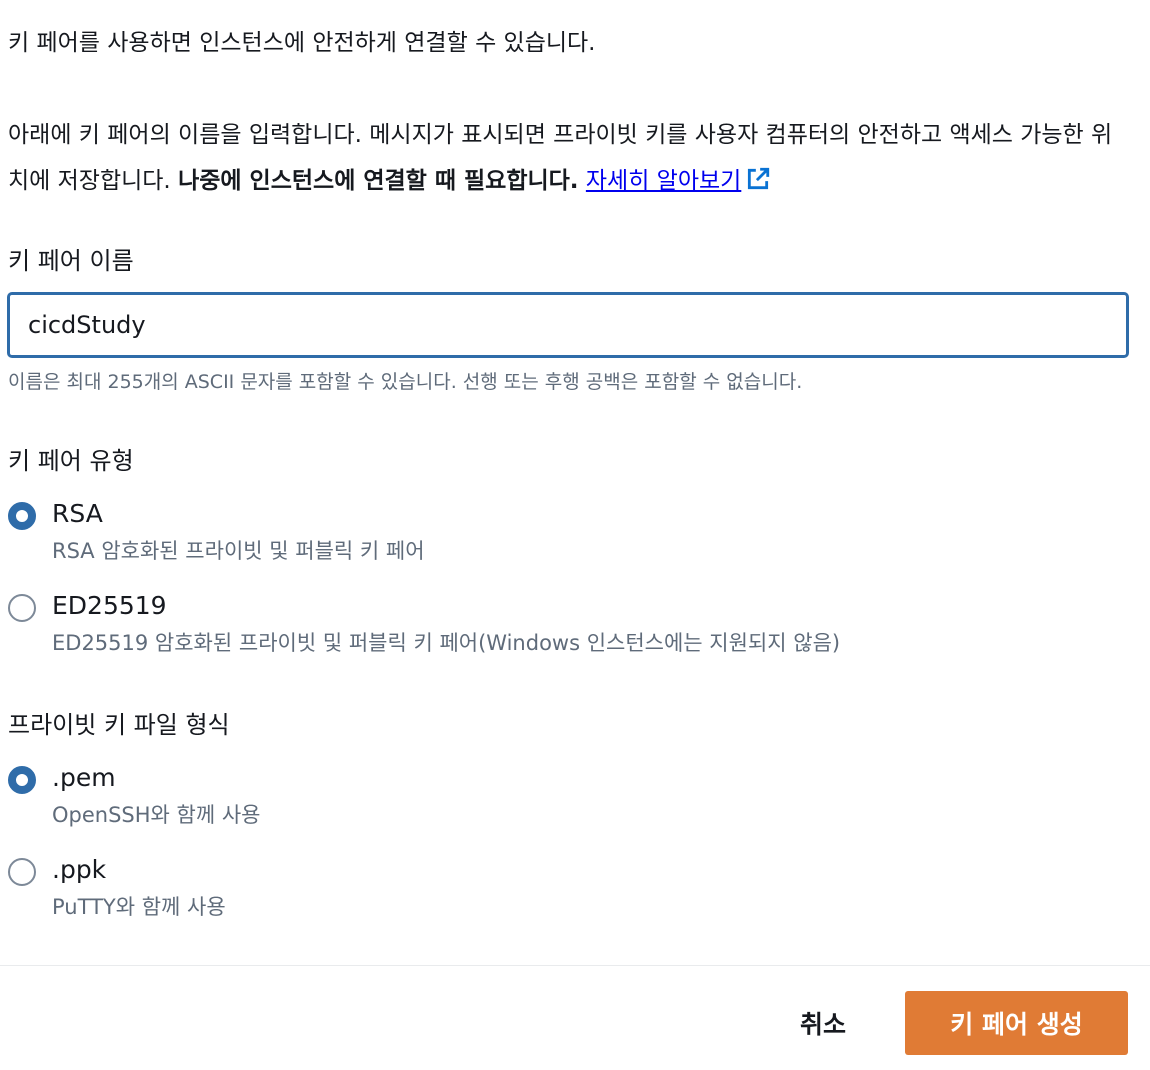 Image resolution: width=1150 pixels, height=1070 pixels. I want to click on learn-more-label: 자세히 알아보기, so click(663, 181).